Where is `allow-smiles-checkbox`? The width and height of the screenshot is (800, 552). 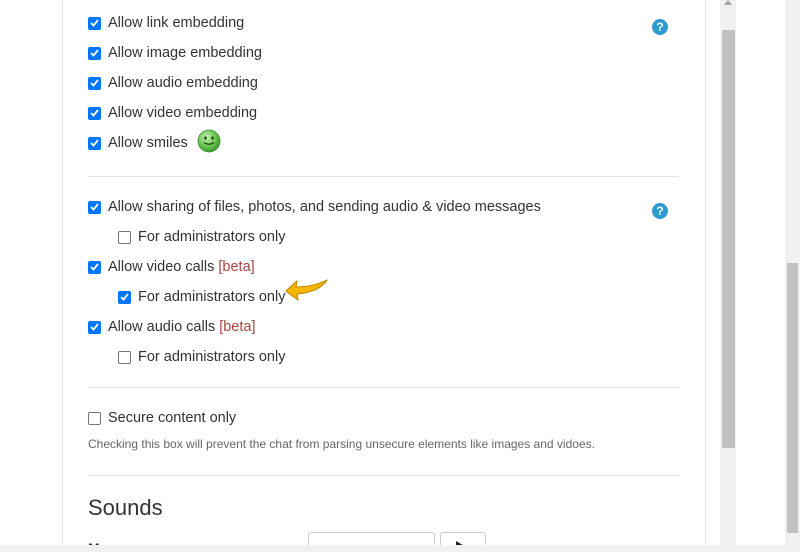 allow-smiles-checkbox is located at coordinates (94, 143).